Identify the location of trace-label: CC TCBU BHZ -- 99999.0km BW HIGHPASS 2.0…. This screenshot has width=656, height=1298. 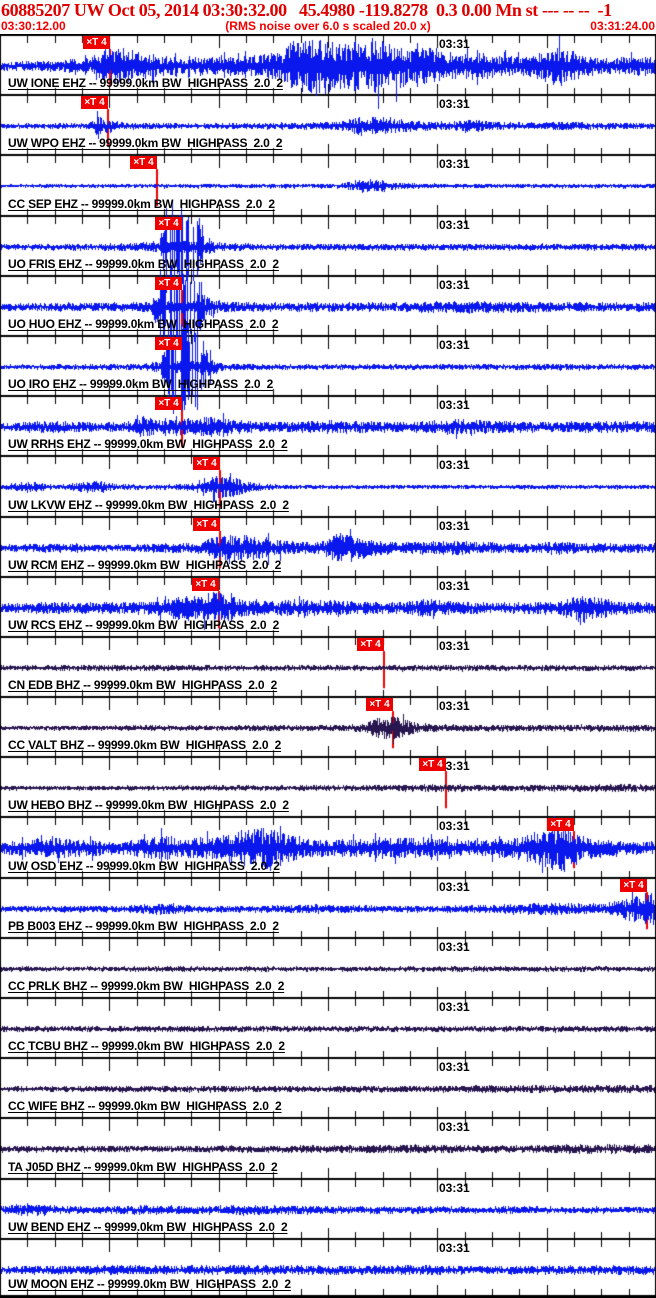
(146, 1046).